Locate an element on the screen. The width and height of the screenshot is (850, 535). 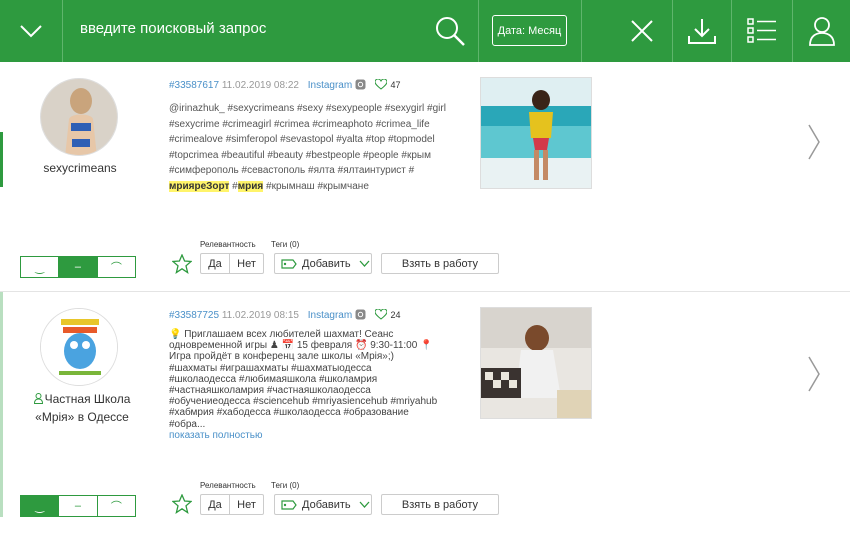
menu-toggle-button is located at coordinates (31, 31).